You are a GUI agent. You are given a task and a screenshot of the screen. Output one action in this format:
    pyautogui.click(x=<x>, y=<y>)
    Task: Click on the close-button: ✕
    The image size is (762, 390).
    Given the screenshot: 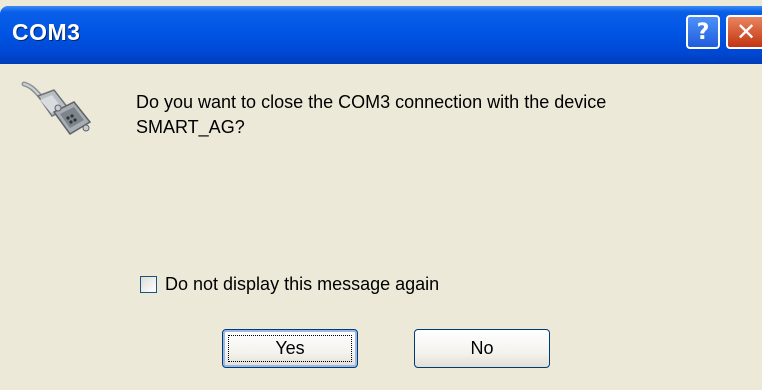 What is the action you would take?
    pyautogui.click(x=744, y=32)
    